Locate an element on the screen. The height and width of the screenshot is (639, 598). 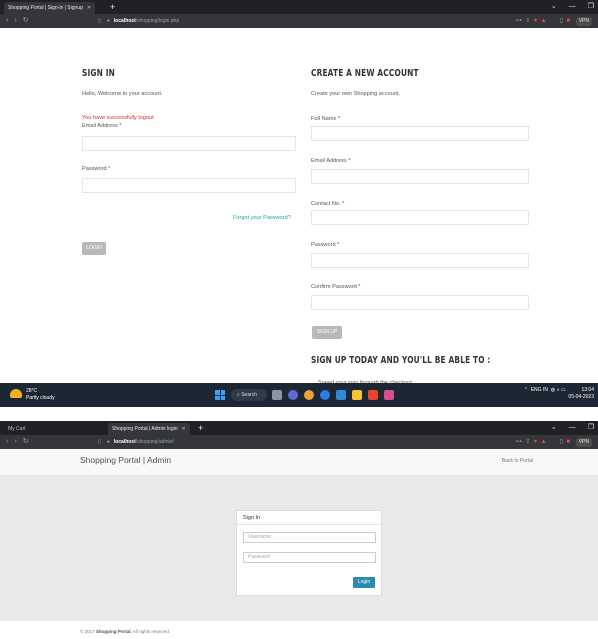
welcome-text: Hello, Welcome to your account. is located at coordinates (122, 94).